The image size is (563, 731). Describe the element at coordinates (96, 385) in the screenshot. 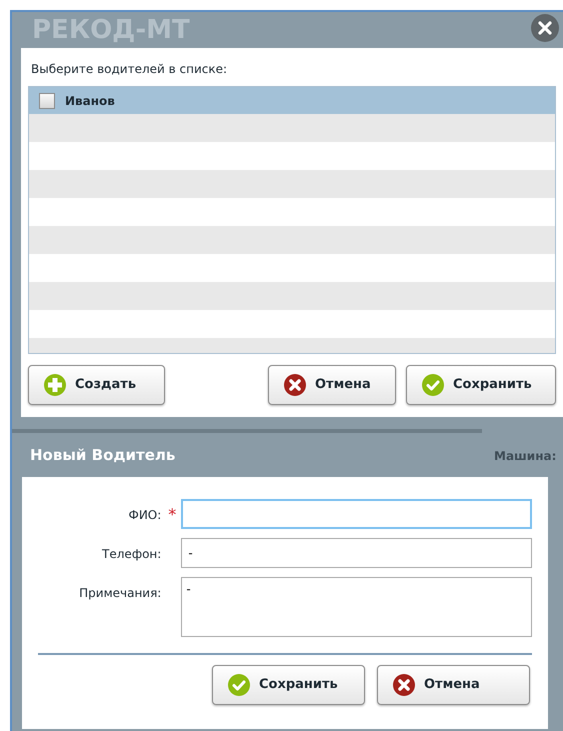

I see `create-button: Создать` at that location.